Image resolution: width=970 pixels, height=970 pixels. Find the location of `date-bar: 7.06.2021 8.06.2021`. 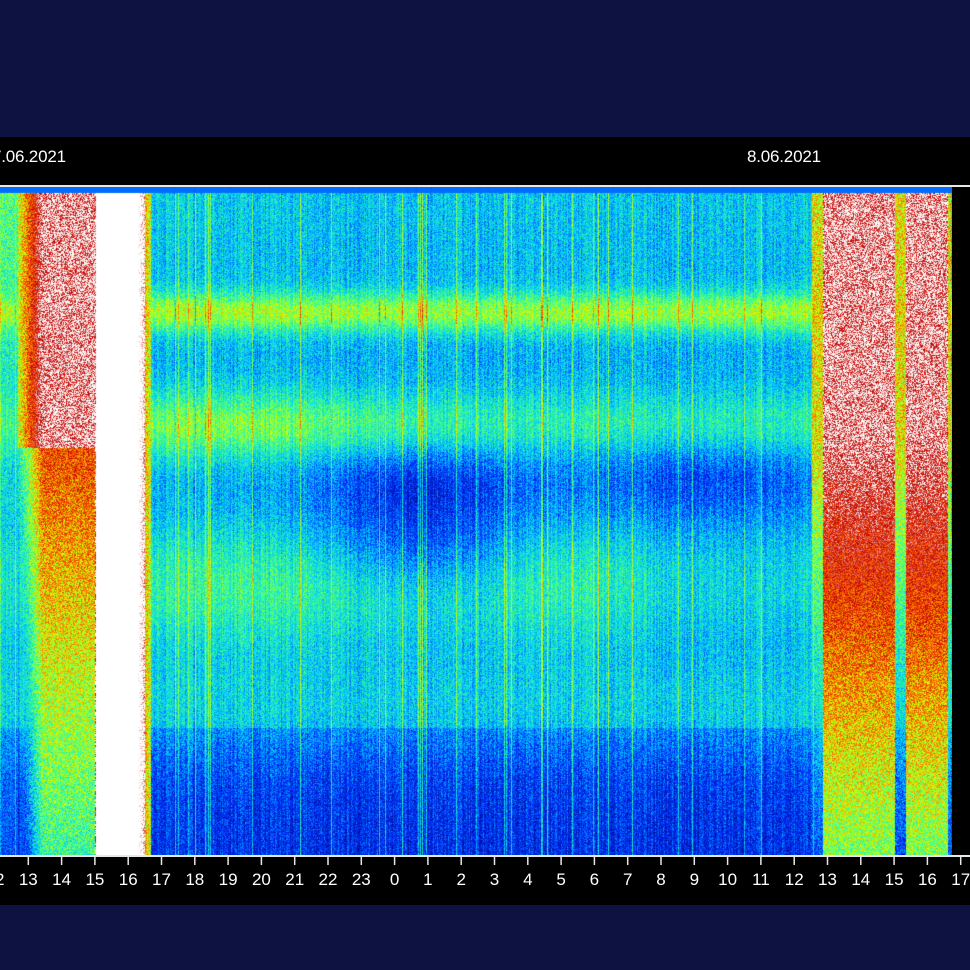

date-bar: 7.06.2021 8.06.2021 is located at coordinates (485, 162).